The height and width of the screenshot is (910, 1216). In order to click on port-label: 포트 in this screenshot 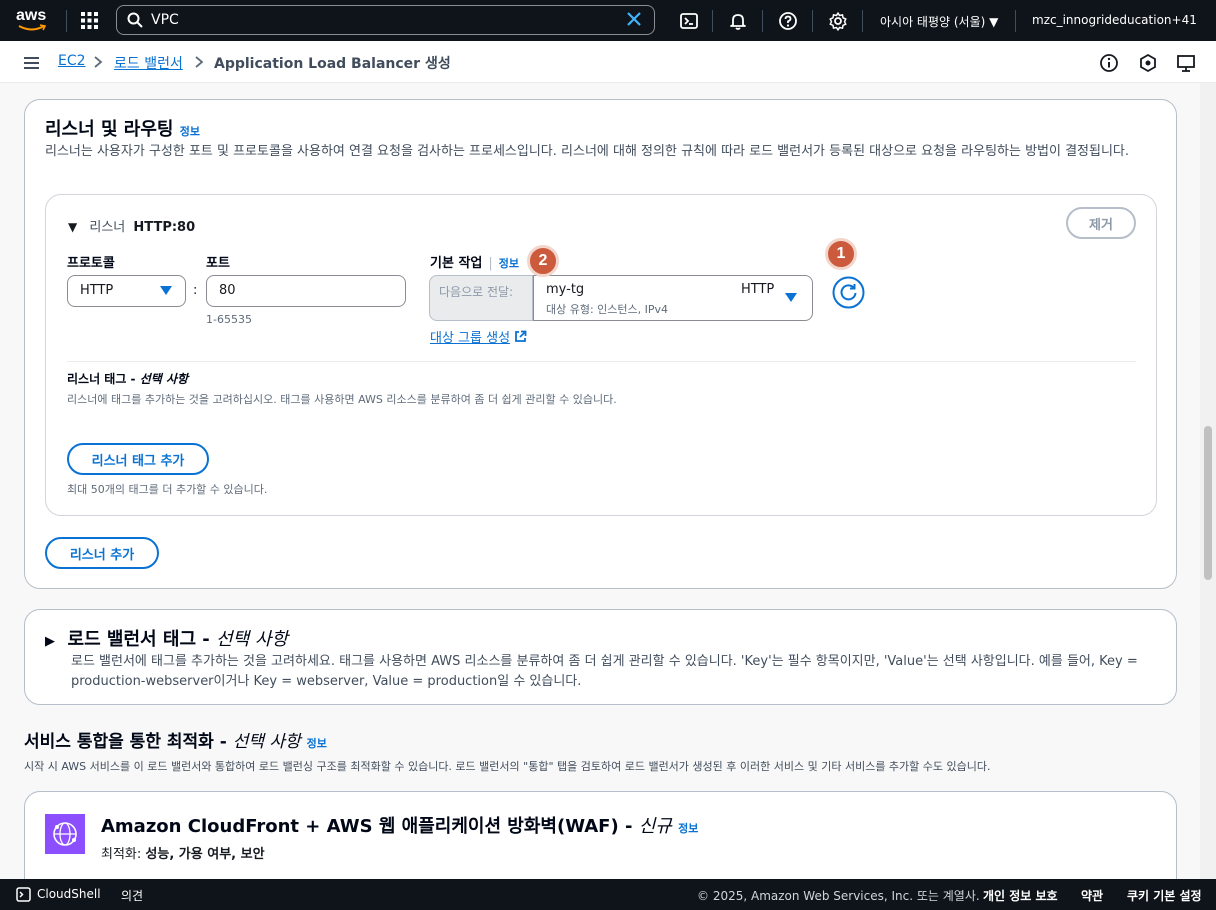, I will do `click(218, 263)`.